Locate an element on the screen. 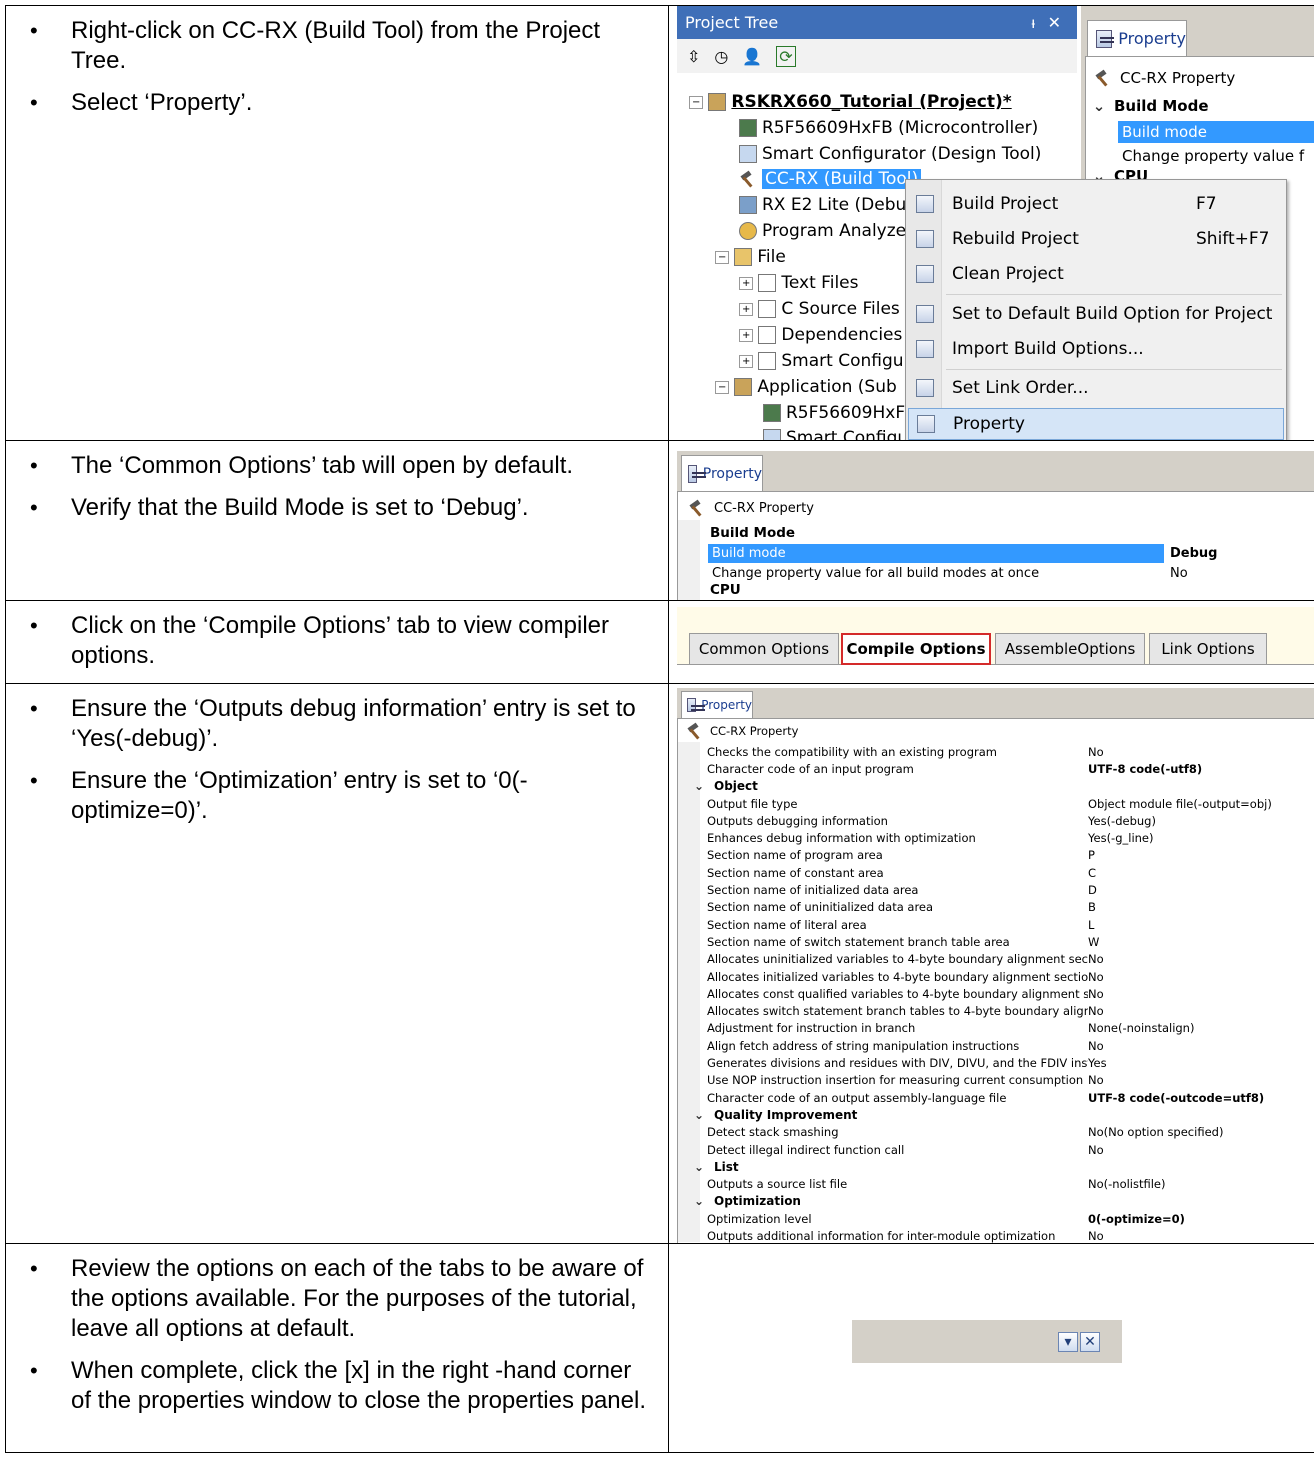 The height and width of the screenshot is (1474, 1314). property-row: Outputs debugging information Yes(-debug) is located at coordinates (1010, 820).